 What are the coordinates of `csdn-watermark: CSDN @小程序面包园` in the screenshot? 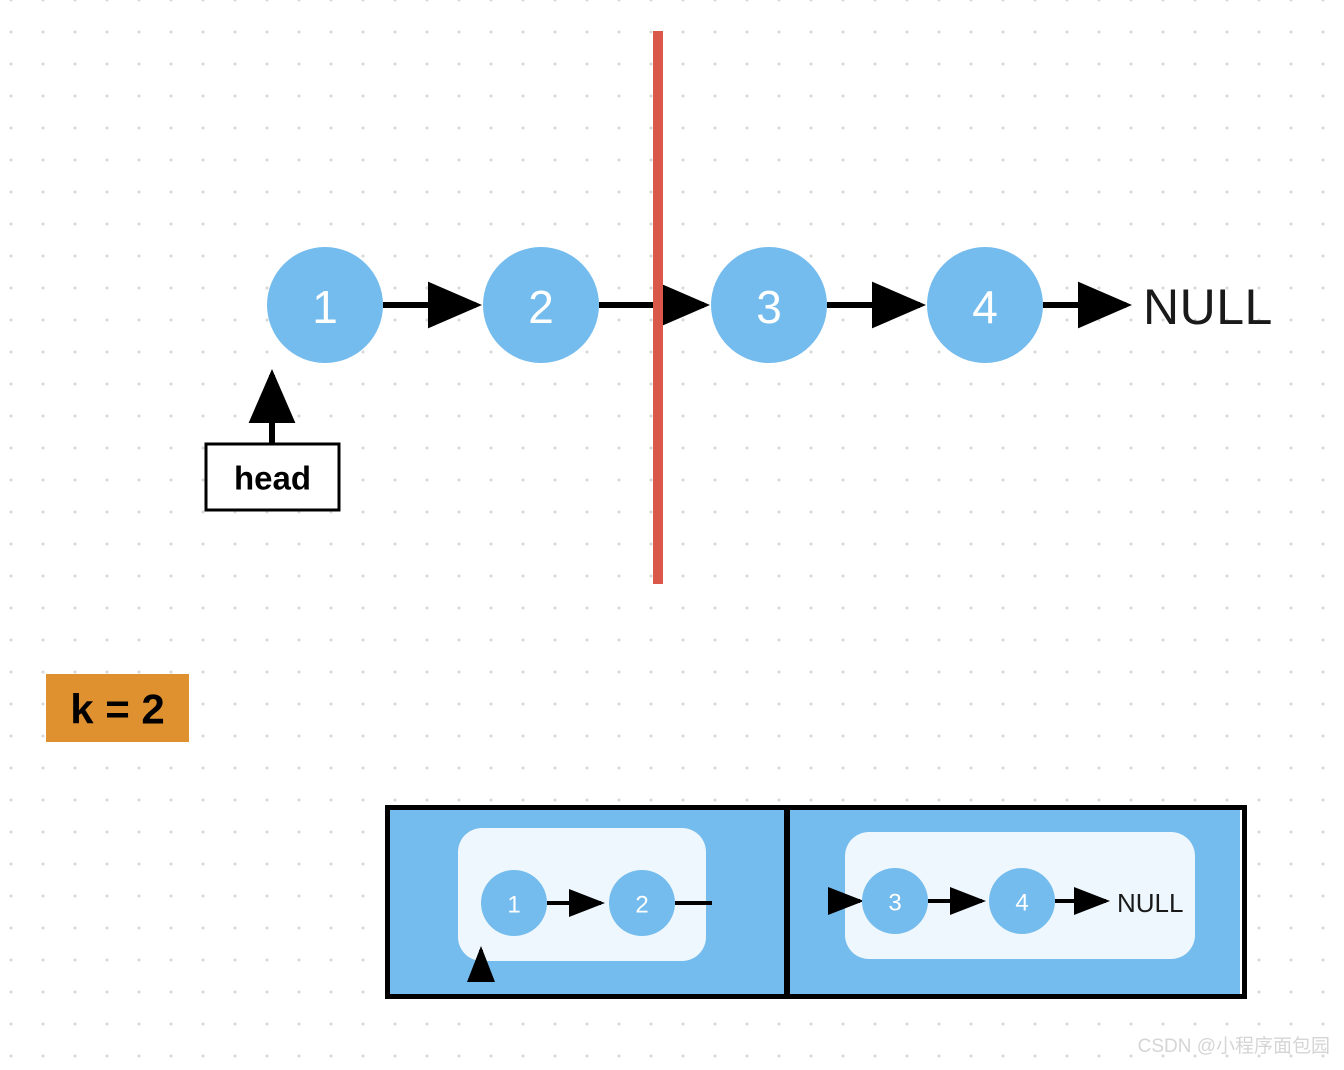 It's located at (1233, 1046).